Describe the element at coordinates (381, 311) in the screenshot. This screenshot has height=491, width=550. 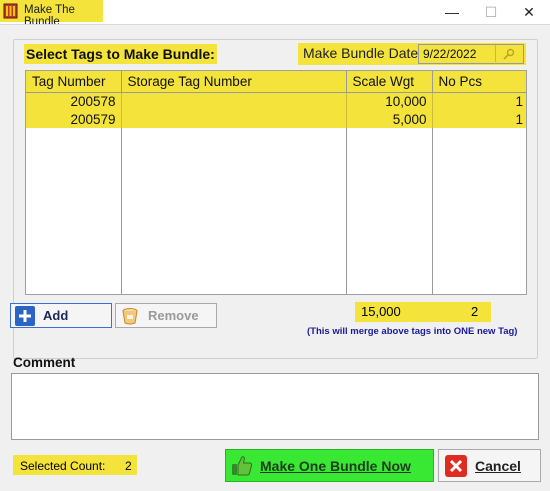
I see `total-scale-wgt: 15,000` at that location.